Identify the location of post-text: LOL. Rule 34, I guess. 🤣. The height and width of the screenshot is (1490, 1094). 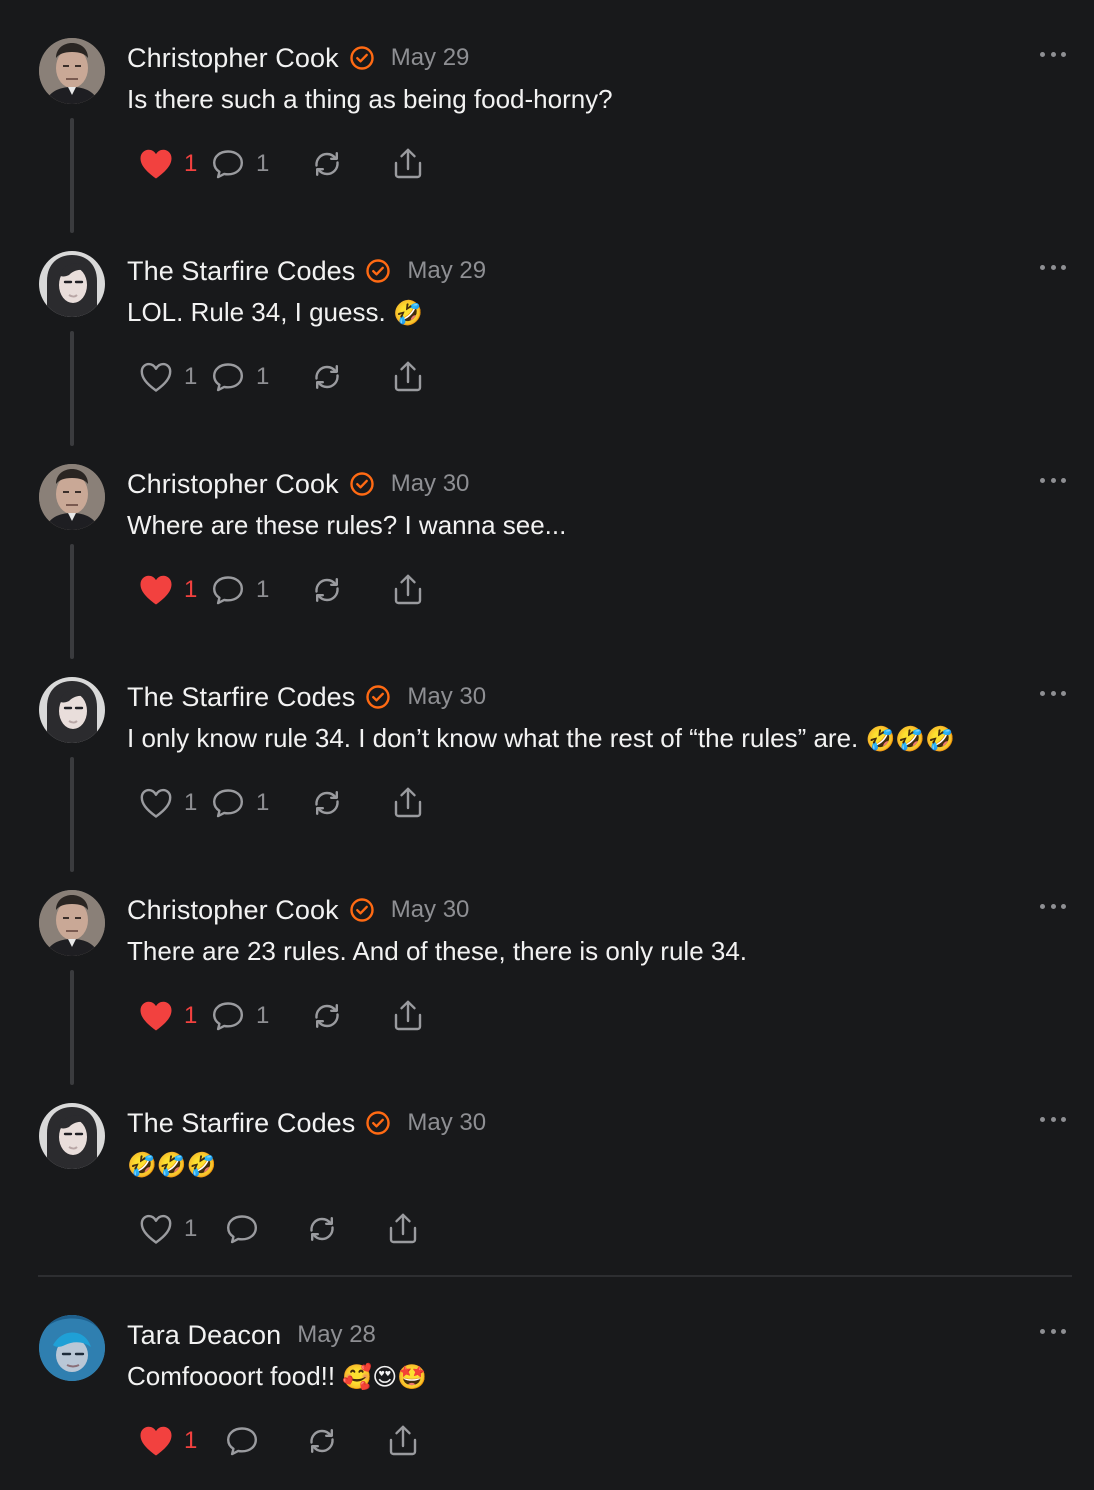
(275, 312).